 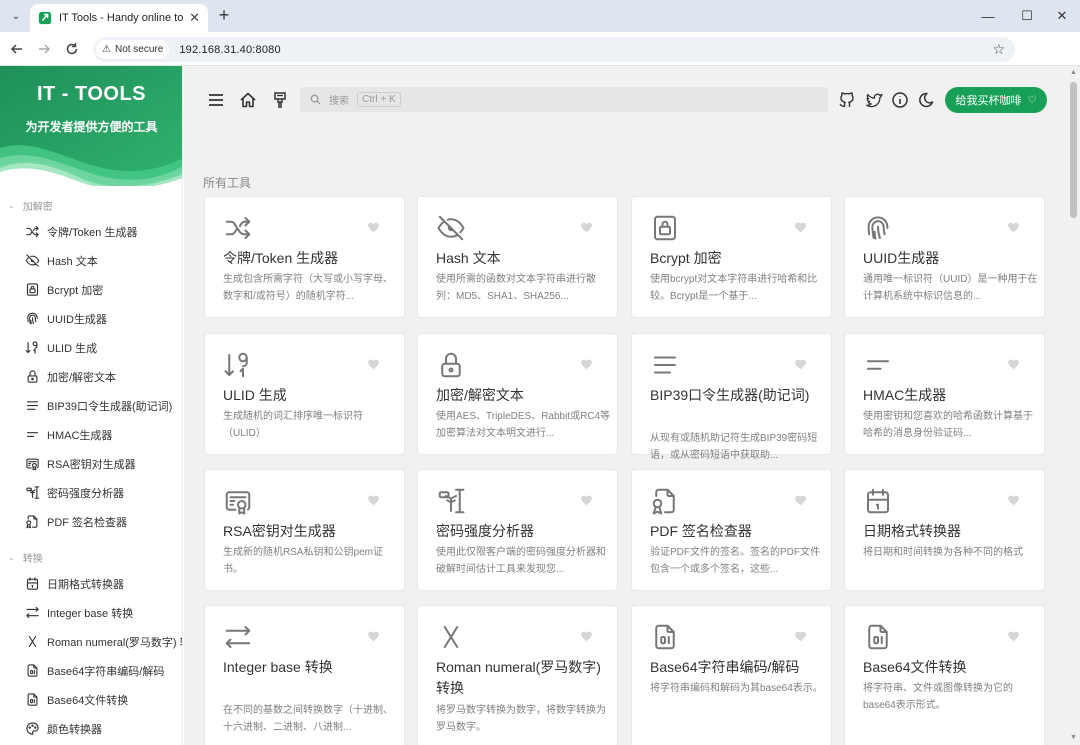 What do you see at coordinates (900, 100) in the screenshot?
I see `about-button` at bounding box center [900, 100].